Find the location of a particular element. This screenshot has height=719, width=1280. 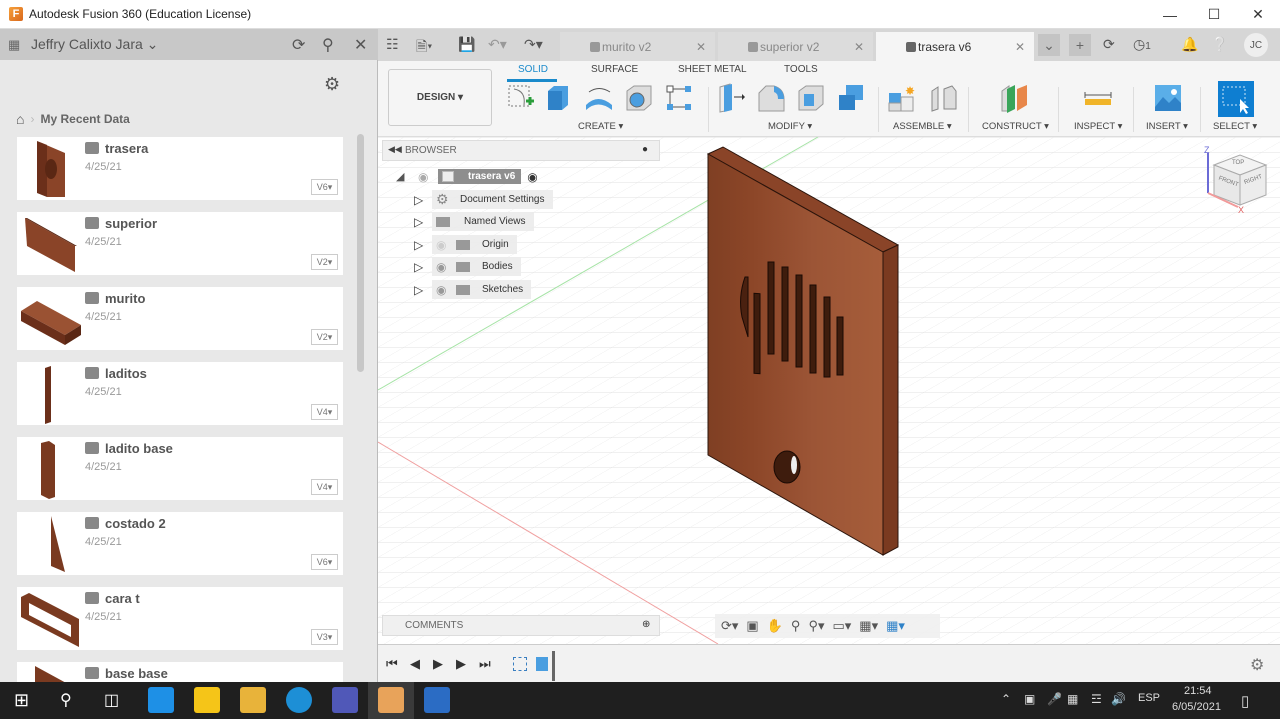

extensions-icon: ⟳ is located at coordinates (1109, 44).